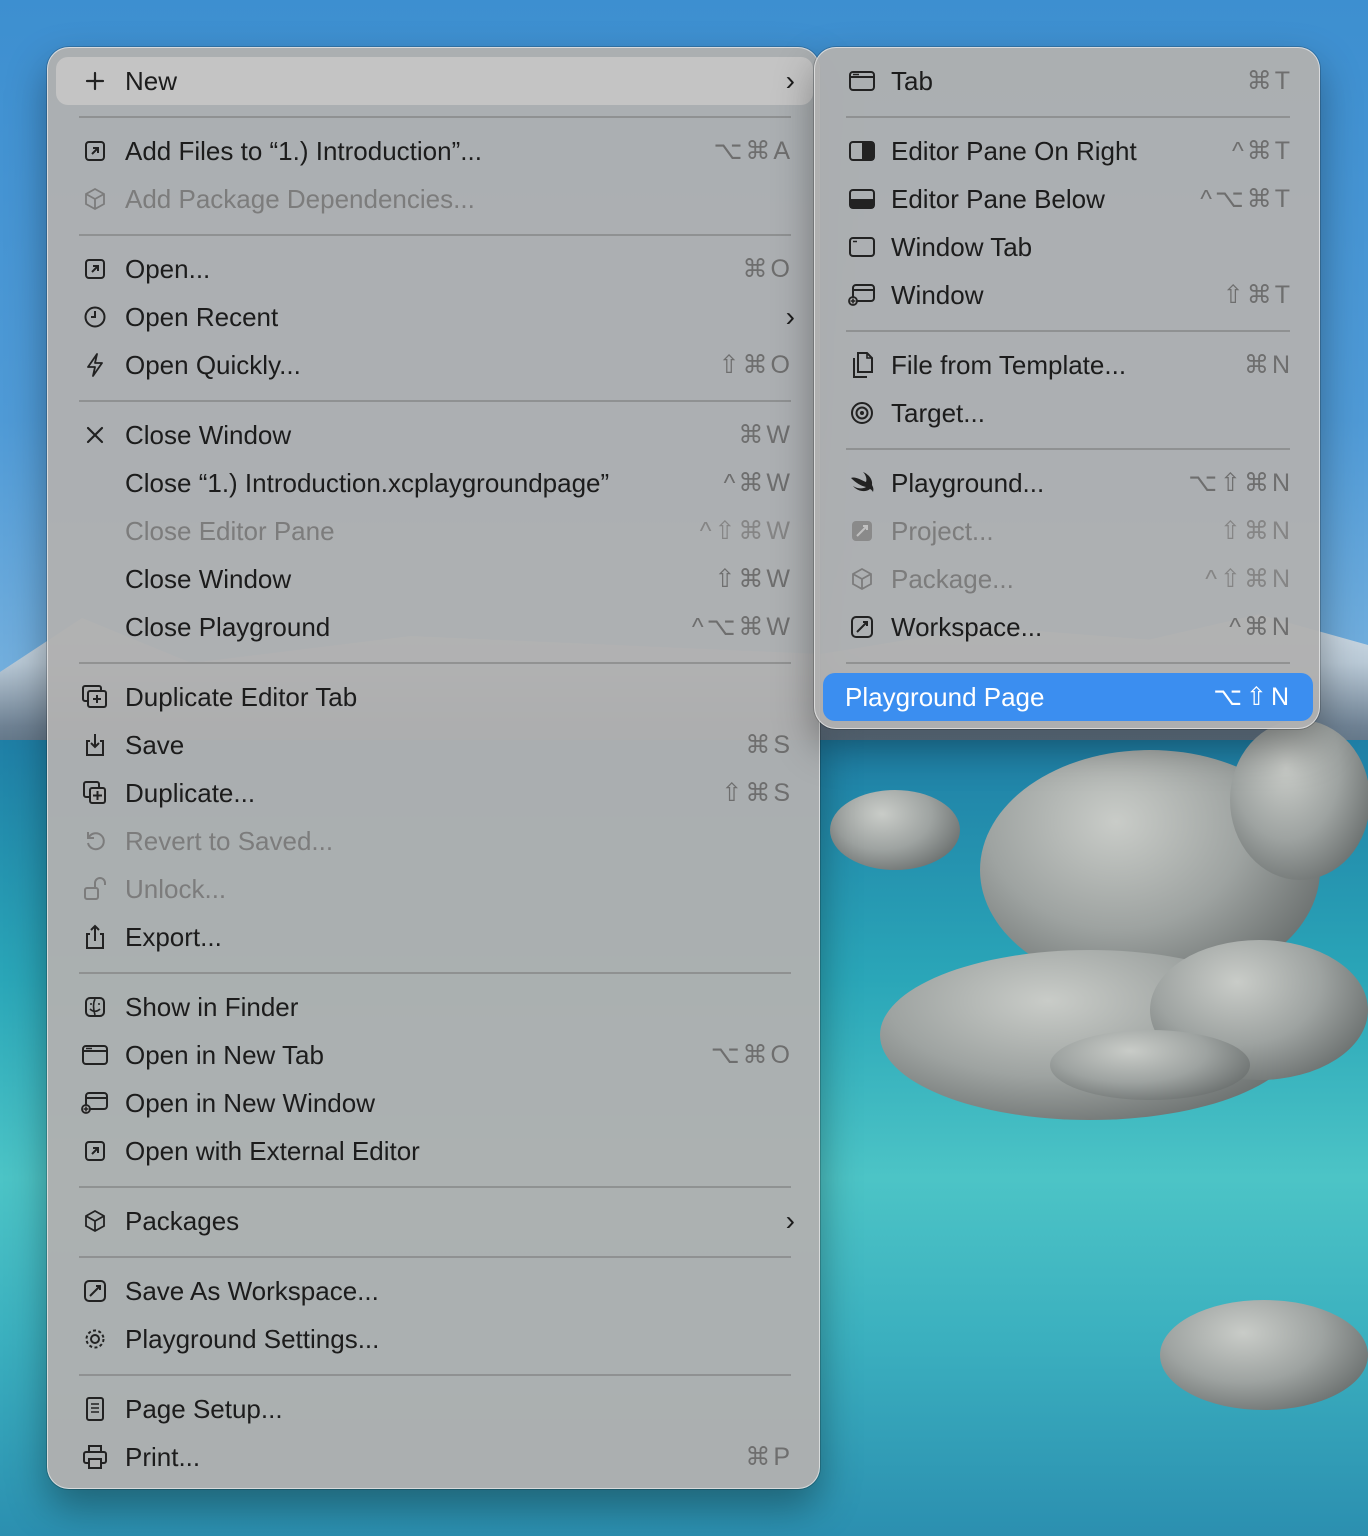 This screenshot has width=1368, height=1536. Describe the element at coordinates (95, 697) in the screenshot. I see `duplicate-tab-icon` at that location.